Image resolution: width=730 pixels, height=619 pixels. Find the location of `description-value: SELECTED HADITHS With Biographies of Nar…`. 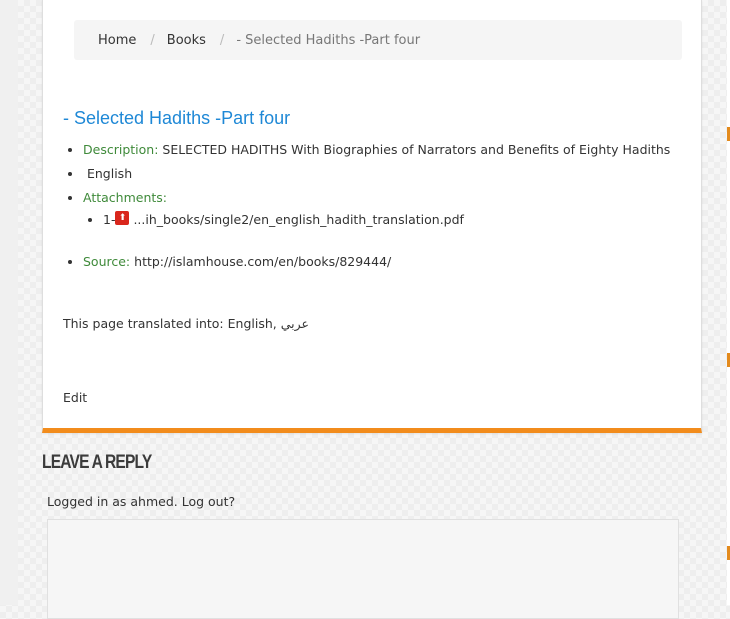

description-value: SELECTED HADITHS With Biographies of Nar… is located at coordinates (416, 149).